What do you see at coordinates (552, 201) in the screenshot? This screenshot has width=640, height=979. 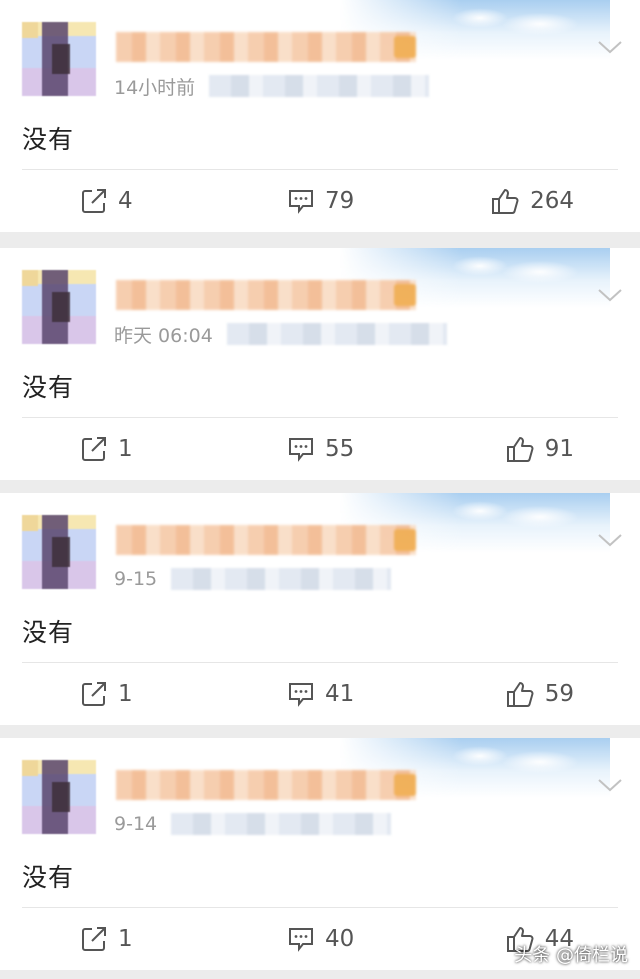 I see `like-count: 264` at bounding box center [552, 201].